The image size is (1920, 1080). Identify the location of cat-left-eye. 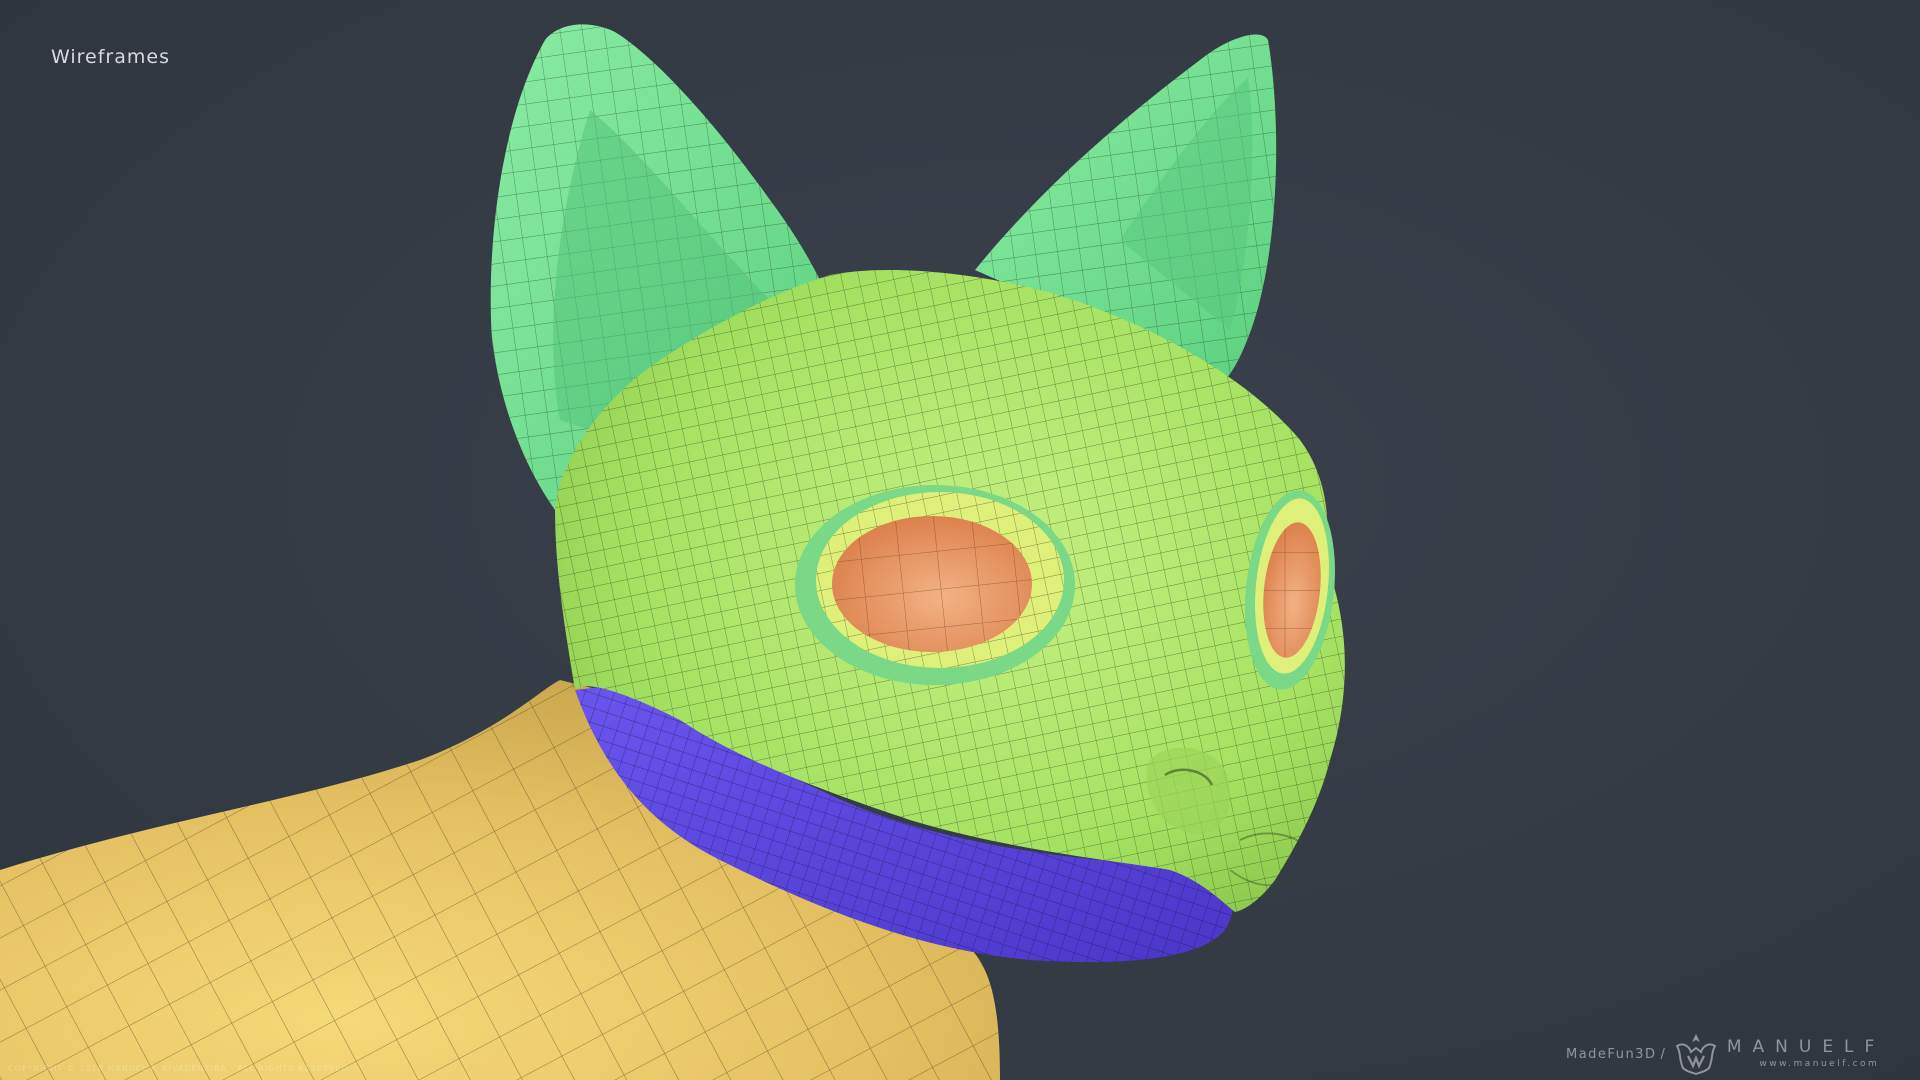
(935, 585).